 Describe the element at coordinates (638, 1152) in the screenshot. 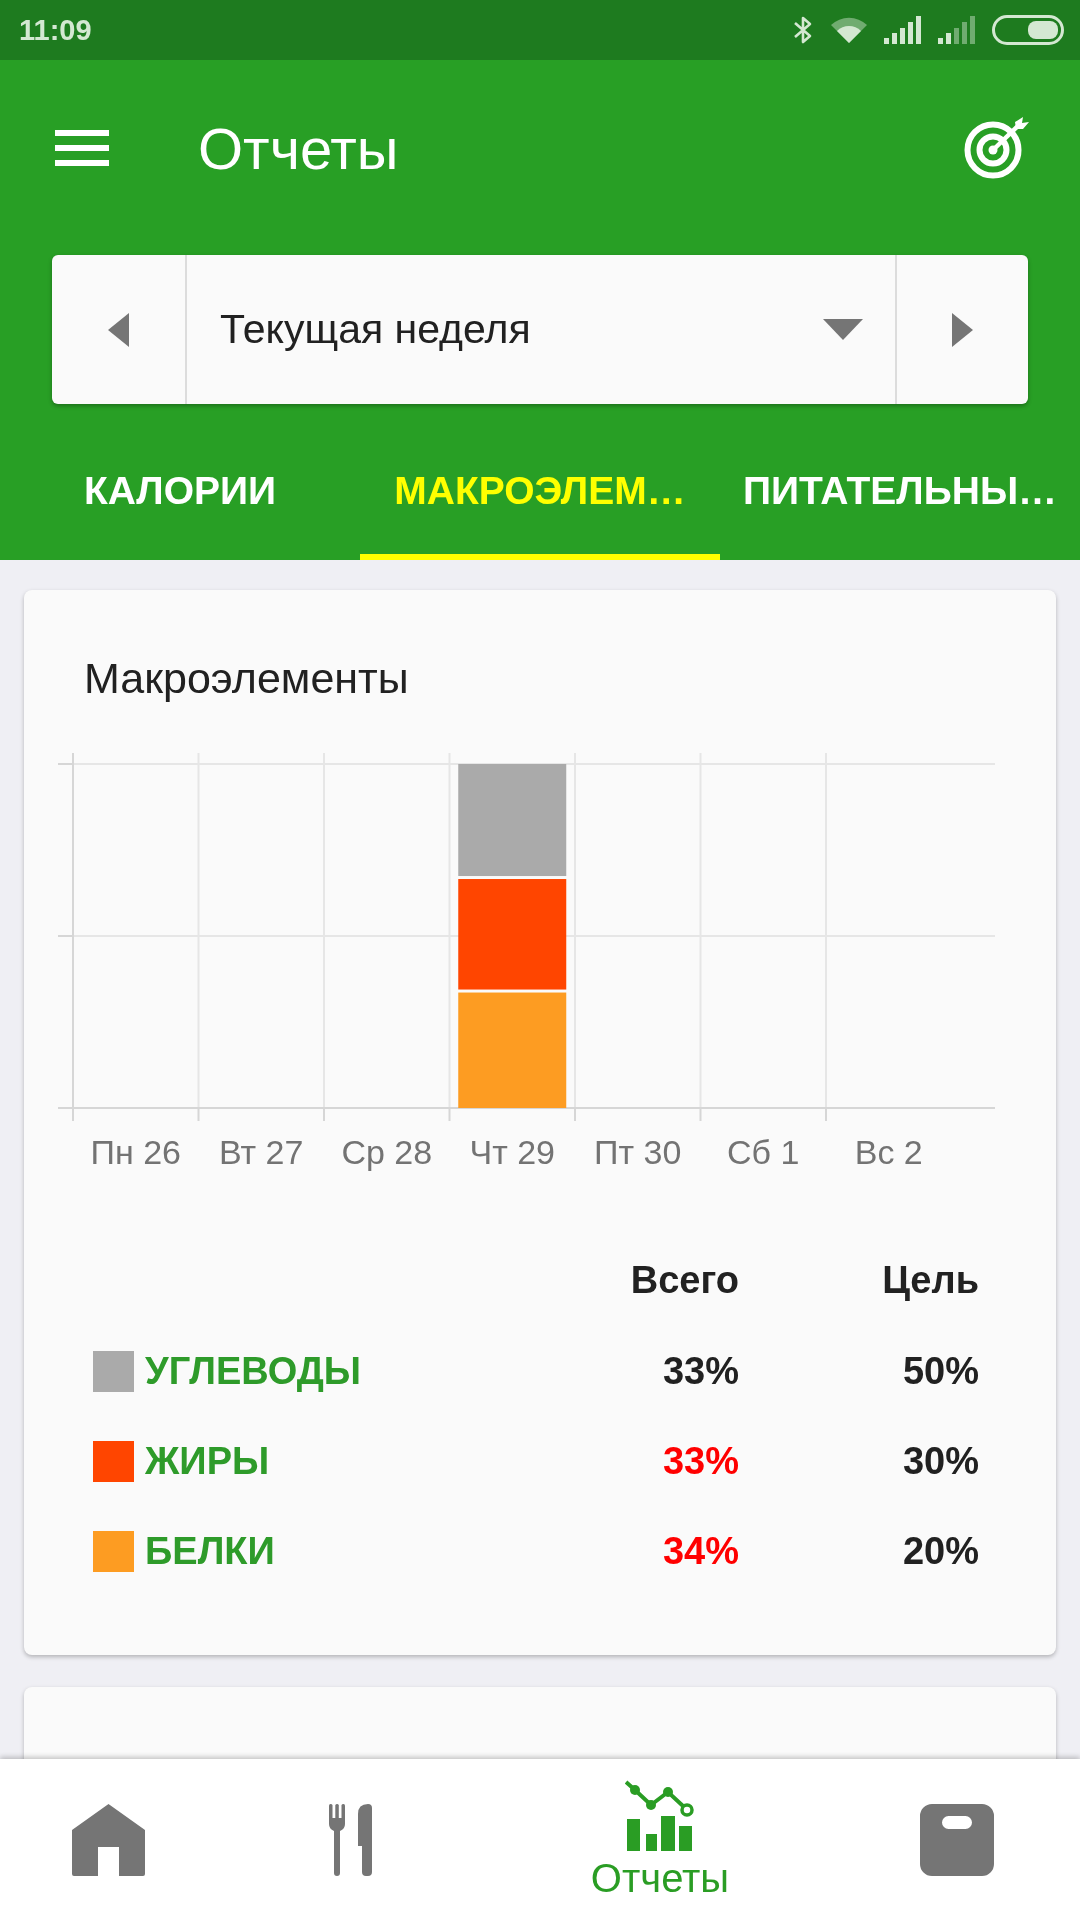

I see `axis-label: Пт 30` at that location.